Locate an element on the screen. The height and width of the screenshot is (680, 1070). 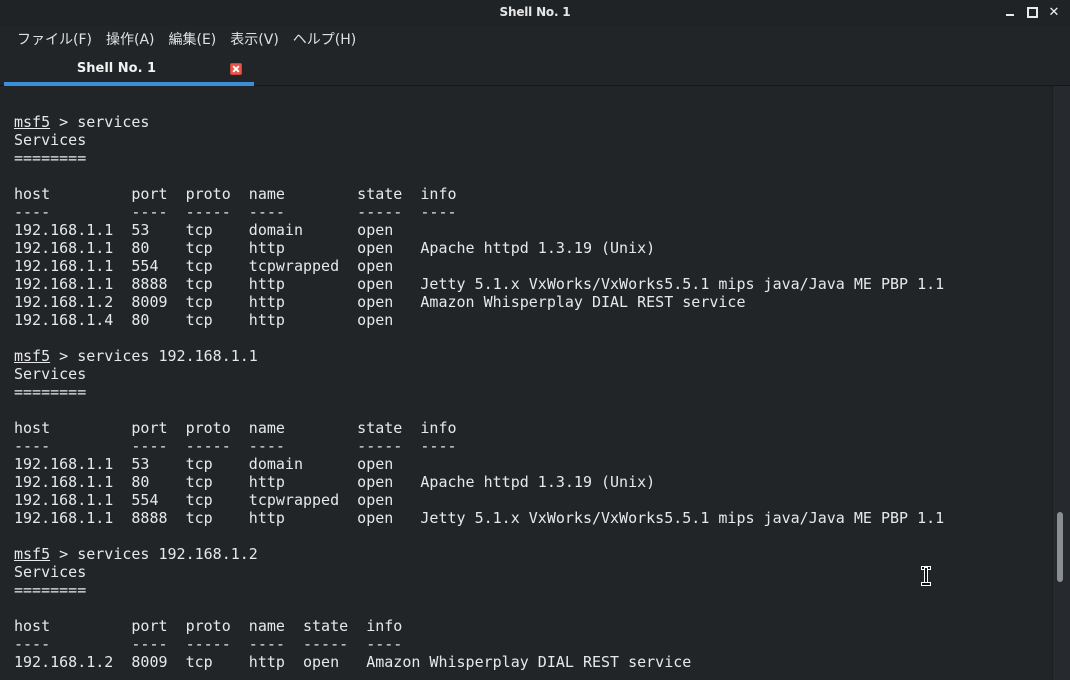
menu-actions: 操作(A) is located at coordinates (130, 40).